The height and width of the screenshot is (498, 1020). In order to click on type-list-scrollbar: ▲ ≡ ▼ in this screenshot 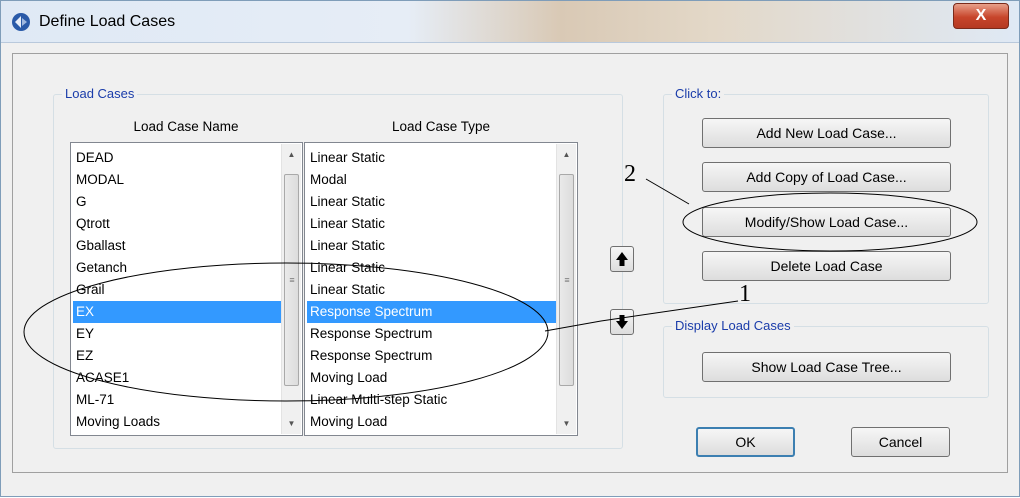, I will do `click(566, 289)`.